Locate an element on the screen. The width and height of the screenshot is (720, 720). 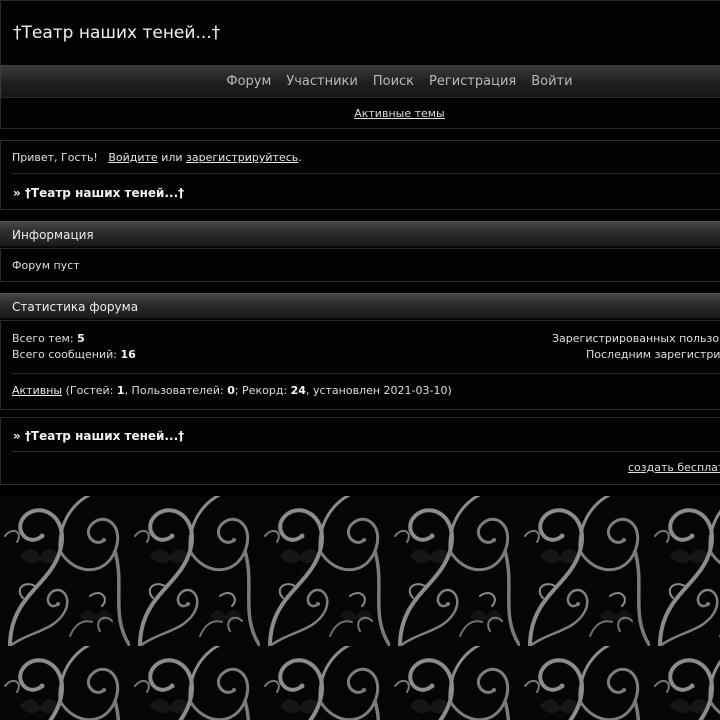
breadcrumb-bottom: » †Театр наших теней...† is located at coordinates (98, 436).